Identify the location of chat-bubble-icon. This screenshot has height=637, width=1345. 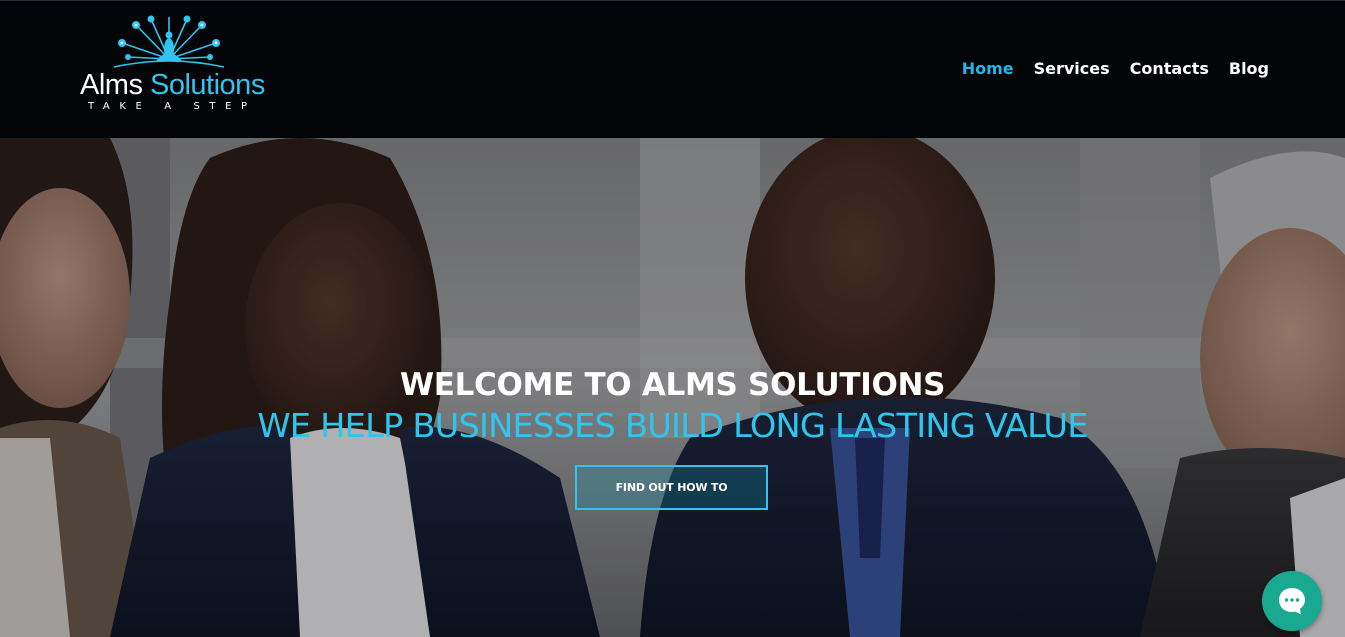
(1292, 601).